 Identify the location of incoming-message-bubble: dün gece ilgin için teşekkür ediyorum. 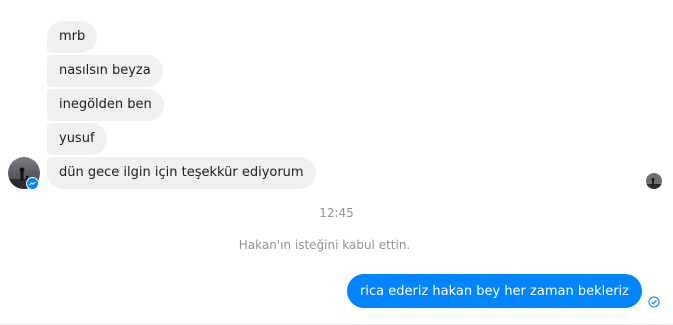
(181, 173).